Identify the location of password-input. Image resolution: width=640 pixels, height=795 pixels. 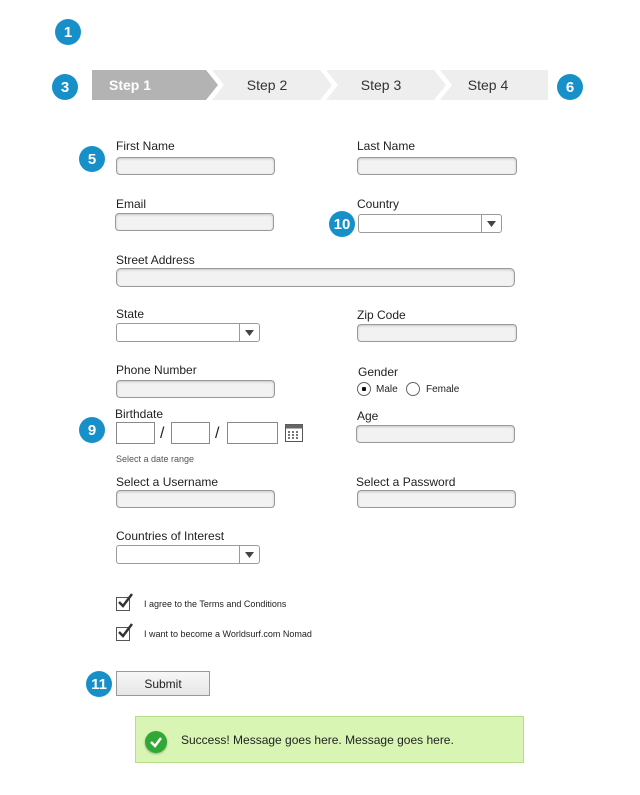
(436, 499).